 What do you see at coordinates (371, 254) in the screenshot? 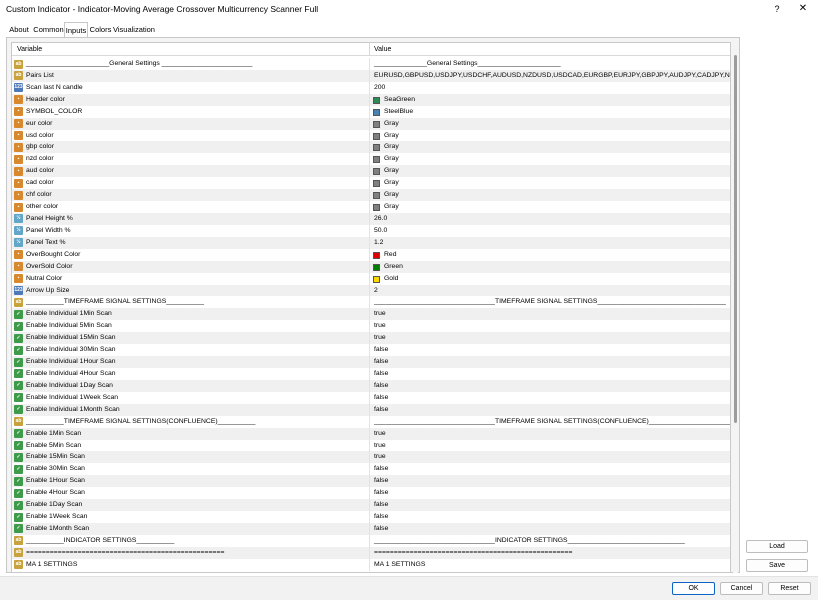
I see `table-row: ▪ OverBought Color Red` at bounding box center [371, 254].